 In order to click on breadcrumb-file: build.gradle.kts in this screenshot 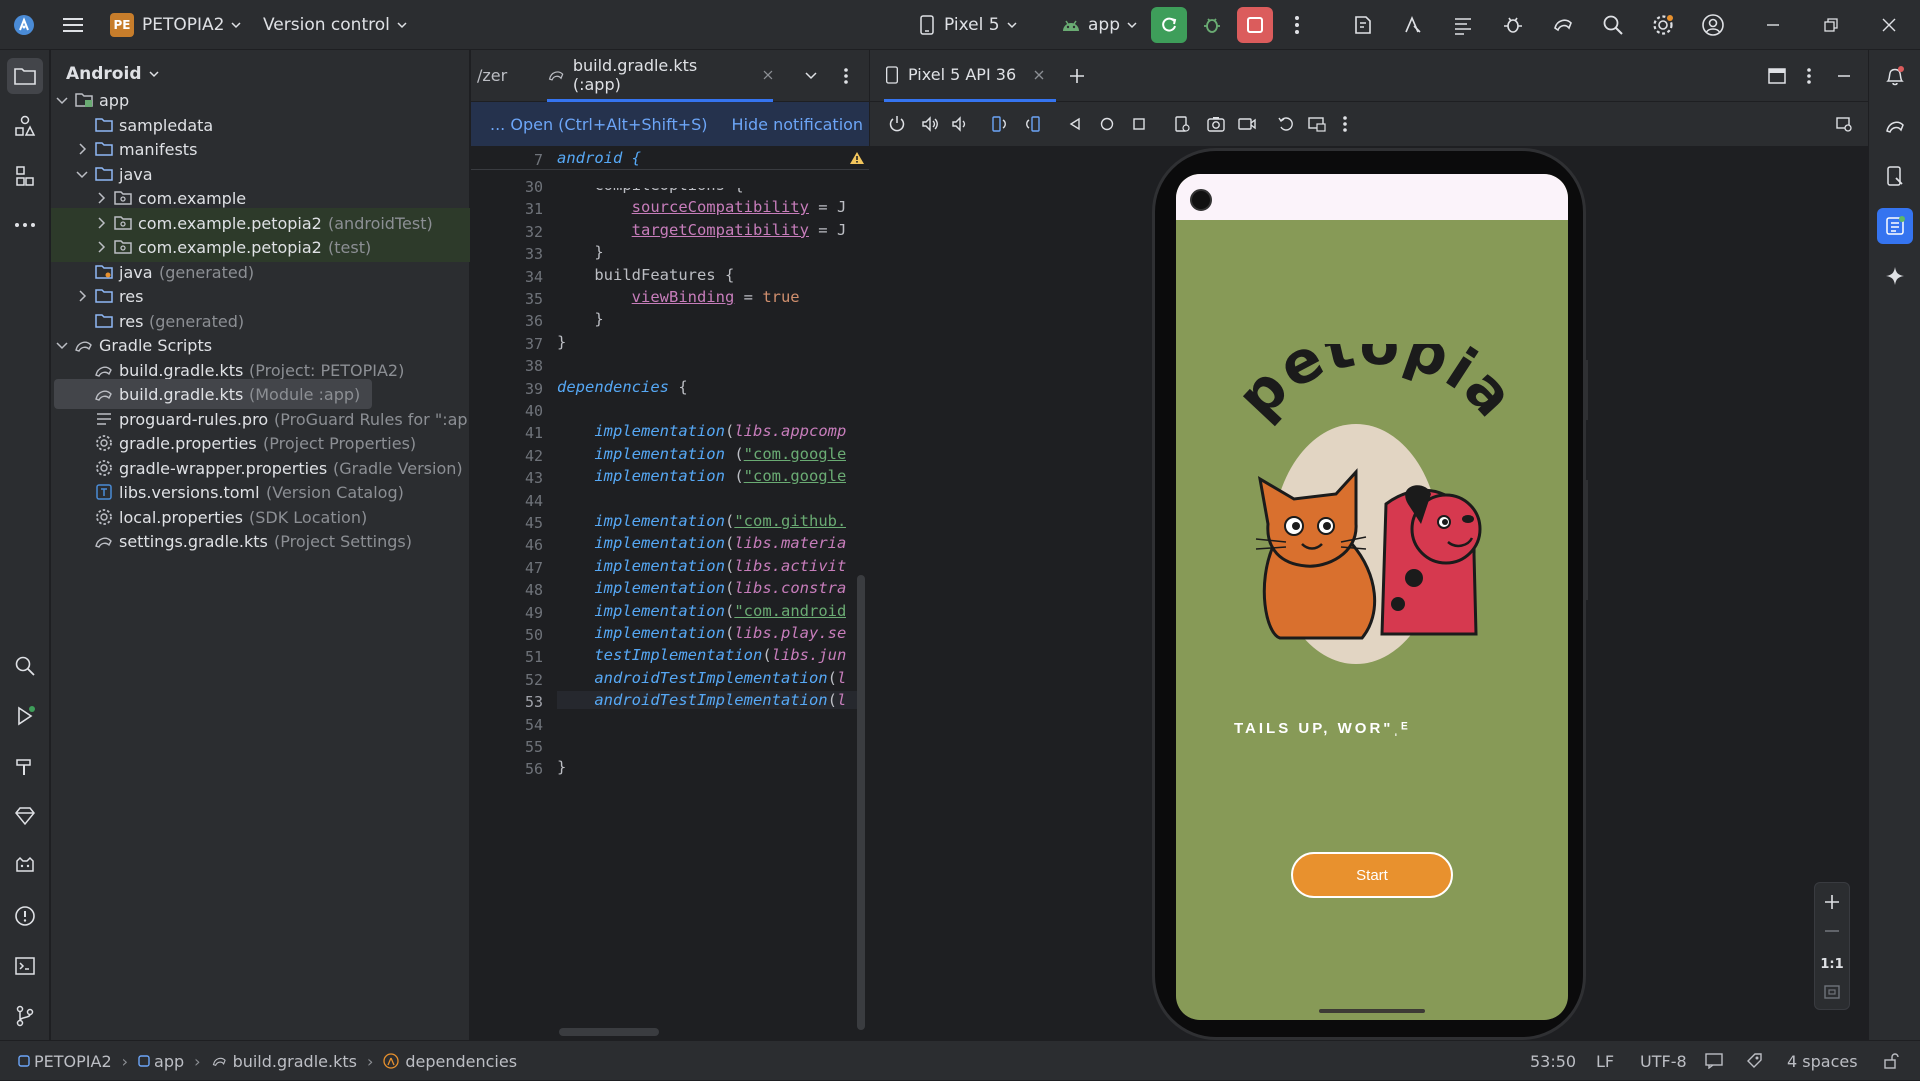, I will do `click(295, 1061)`.